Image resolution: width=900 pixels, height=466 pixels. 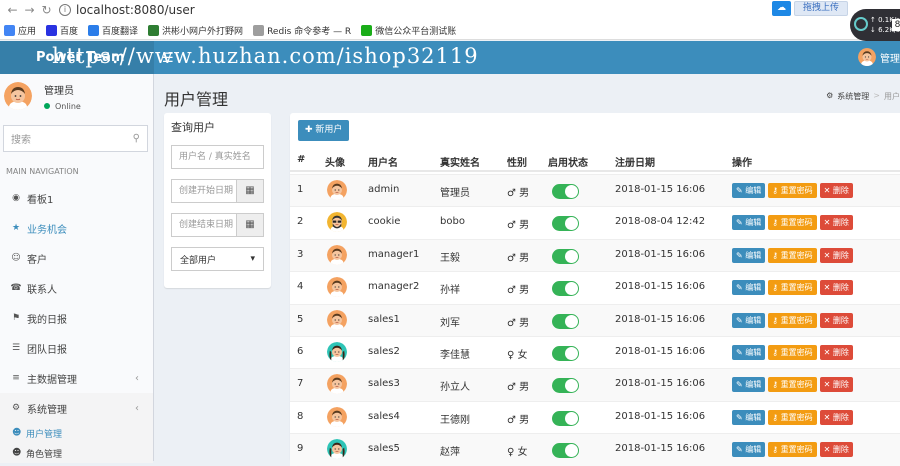 What do you see at coordinates (384, 189) in the screenshot?
I see `username-cell: admin` at bounding box center [384, 189].